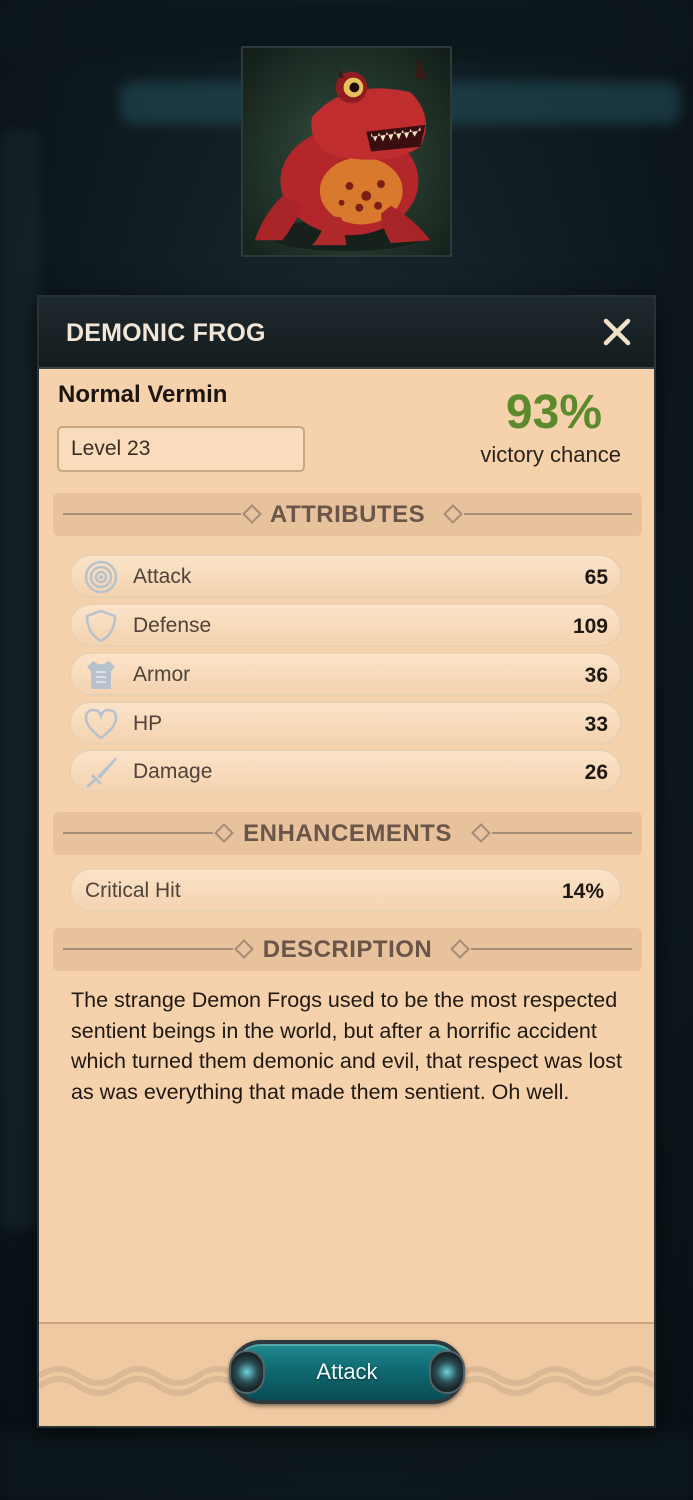 The width and height of the screenshot is (693, 1500). Describe the element at coordinates (345, 576) in the screenshot. I see `attribute-row-attack: Attack 65` at that location.